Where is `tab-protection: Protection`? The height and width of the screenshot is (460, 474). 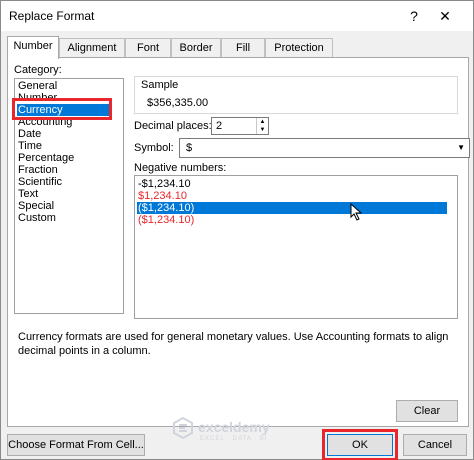 tab-protection: Protection is located at coordinates (299, 48).